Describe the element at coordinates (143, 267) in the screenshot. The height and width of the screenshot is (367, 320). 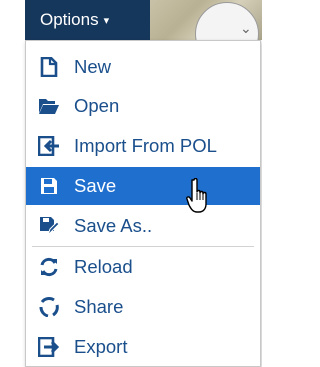
I see `menu-item-reload: Reload` at that location.